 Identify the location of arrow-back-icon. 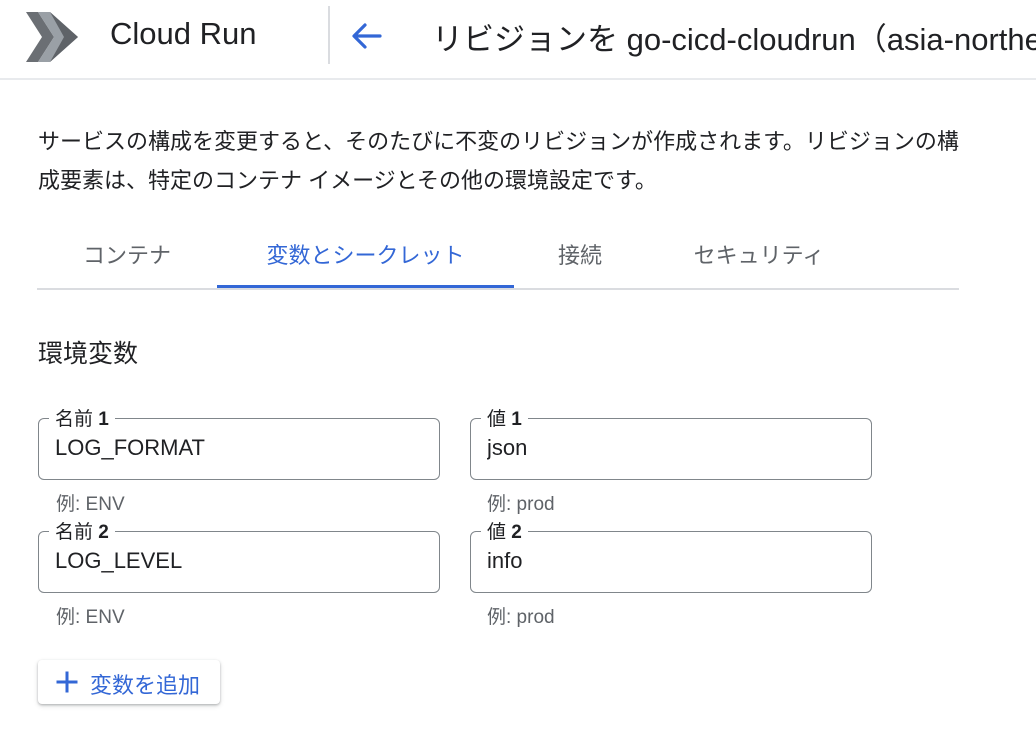
(367, 36).